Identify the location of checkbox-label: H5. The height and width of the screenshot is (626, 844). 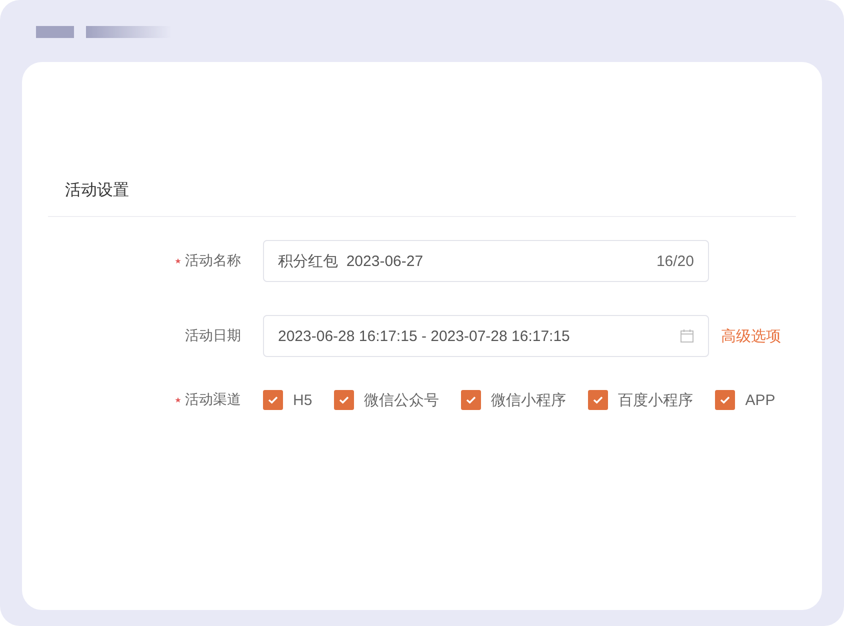
(302, 400).